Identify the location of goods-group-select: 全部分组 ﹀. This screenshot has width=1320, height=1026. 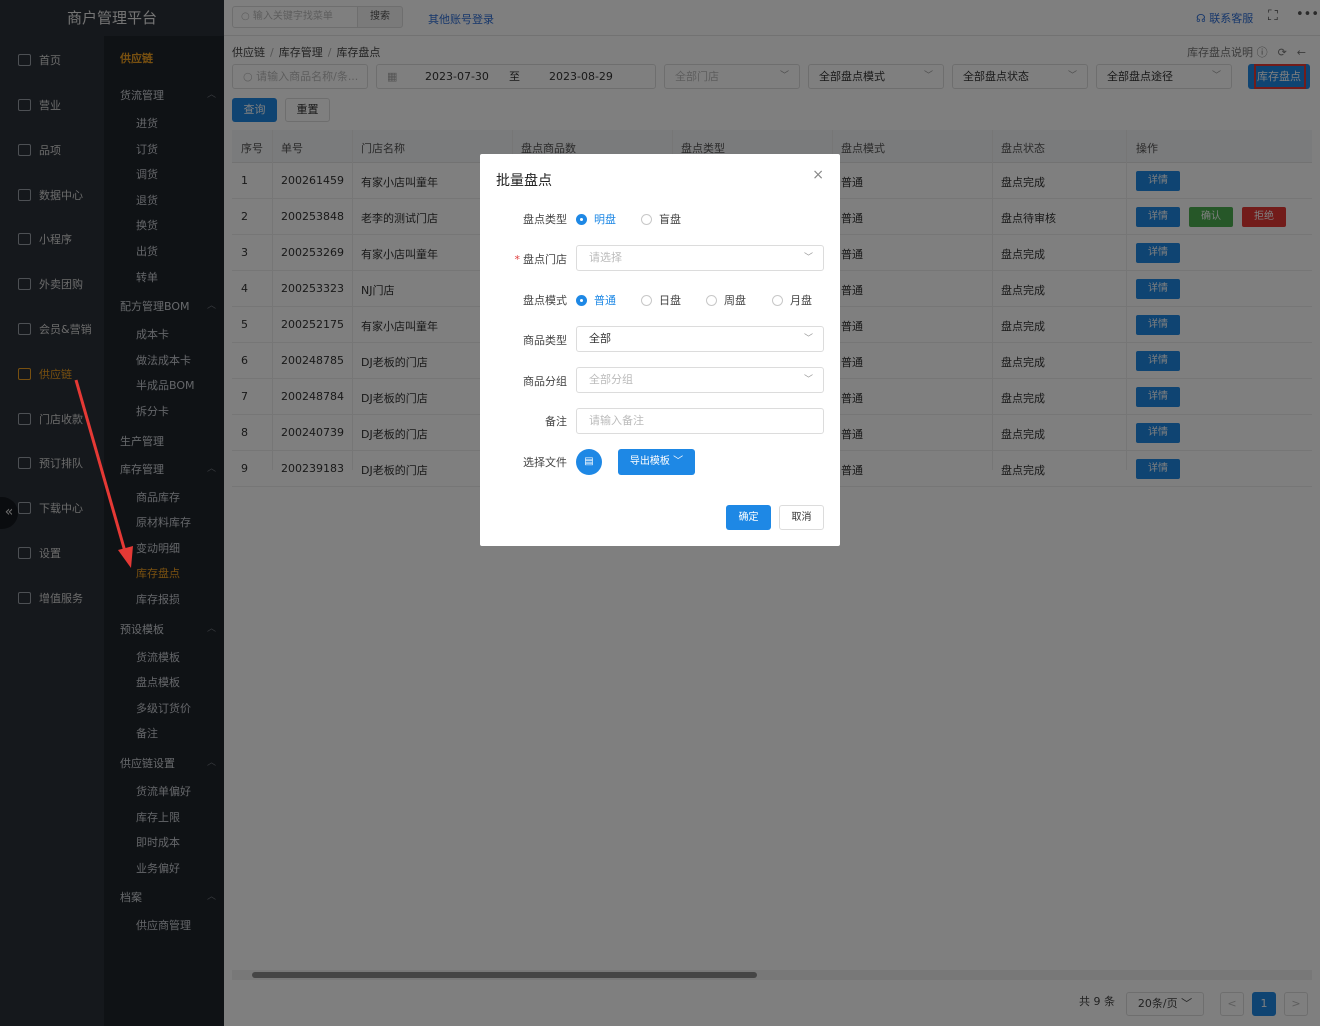
(700, 380).